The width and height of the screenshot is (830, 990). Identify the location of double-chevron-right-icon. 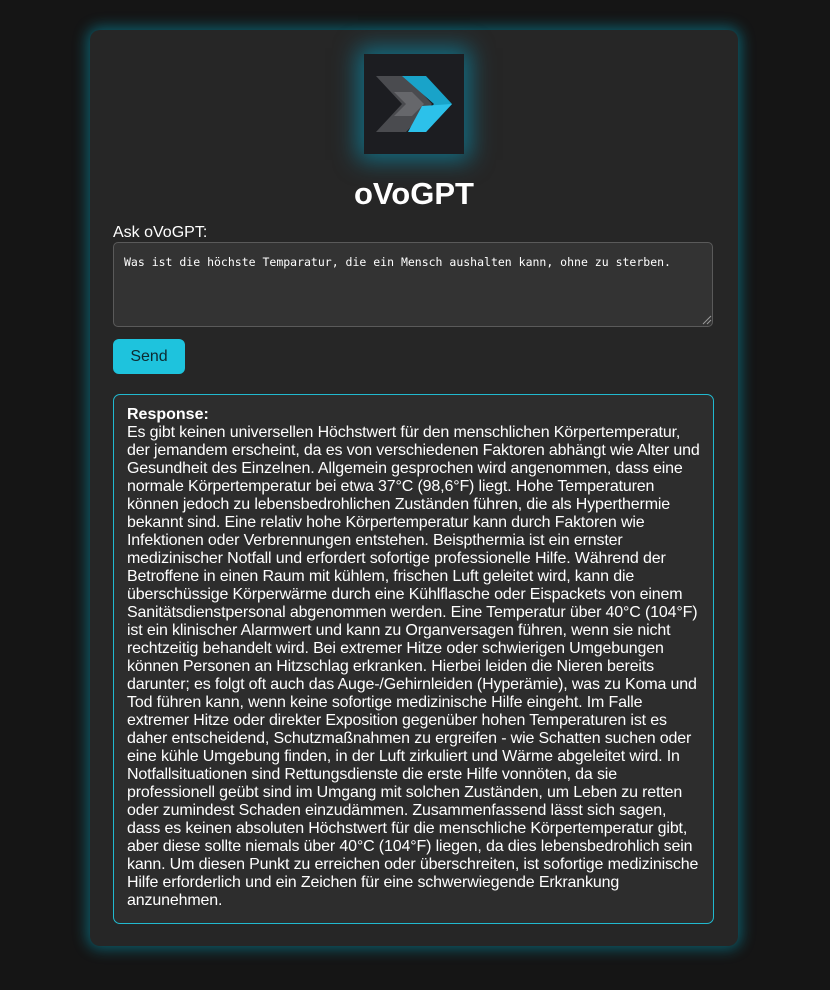
(414, 104).